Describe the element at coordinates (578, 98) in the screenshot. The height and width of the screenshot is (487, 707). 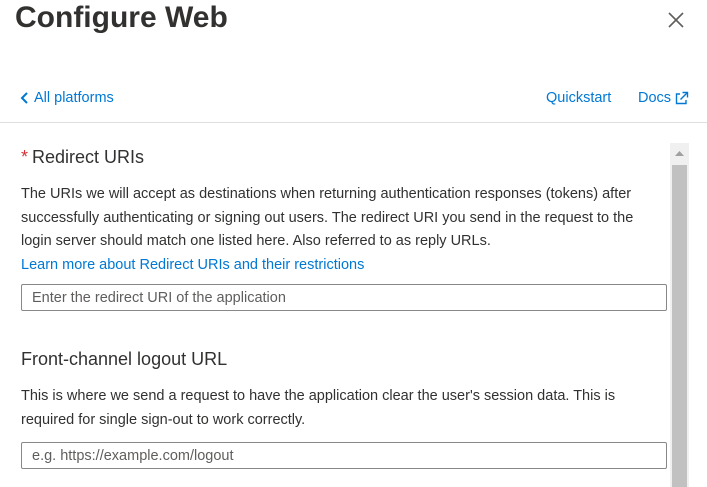
I see `quickstart-link: Quickstart` at that location.